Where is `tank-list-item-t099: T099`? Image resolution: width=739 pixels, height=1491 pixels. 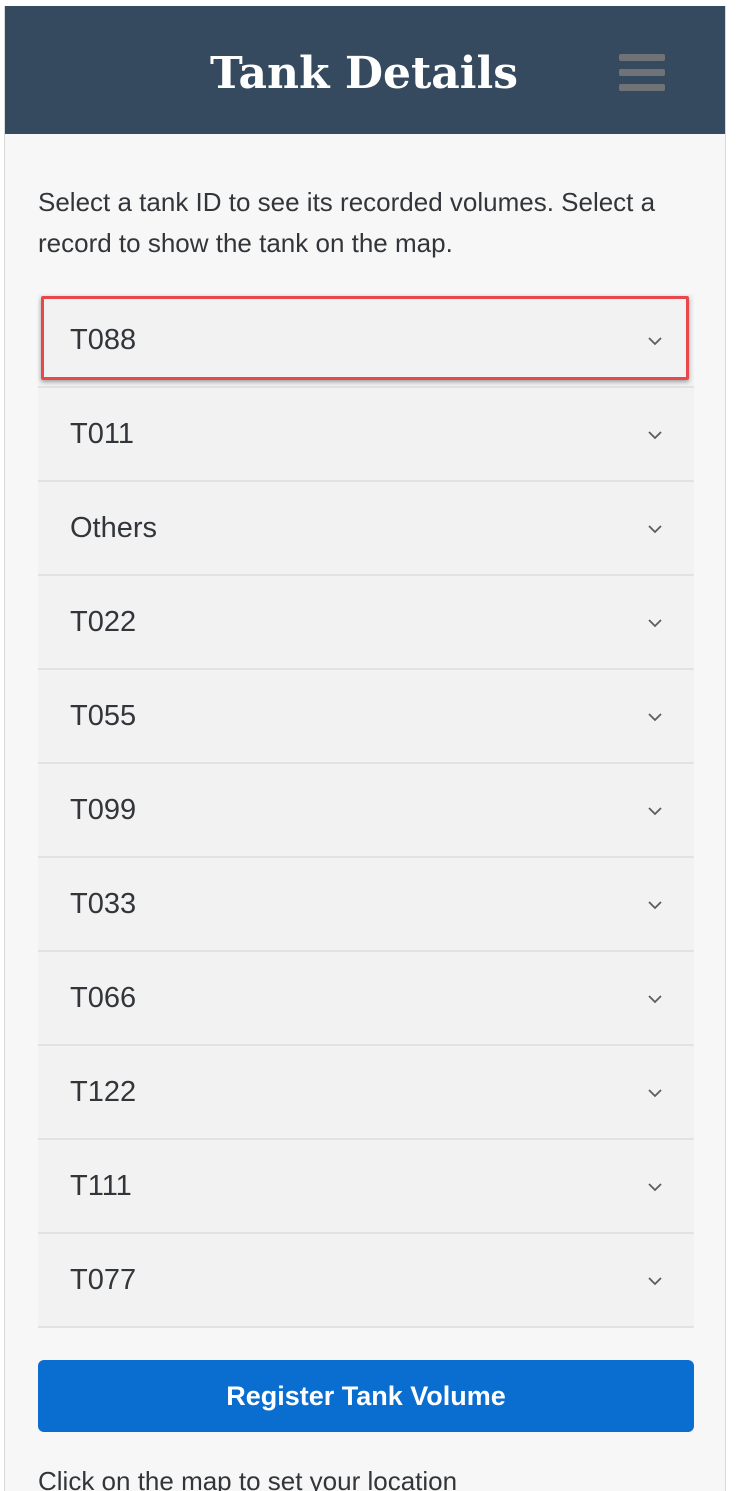 tank-list-item-t099: T099 is located at coordinates (366, 811).